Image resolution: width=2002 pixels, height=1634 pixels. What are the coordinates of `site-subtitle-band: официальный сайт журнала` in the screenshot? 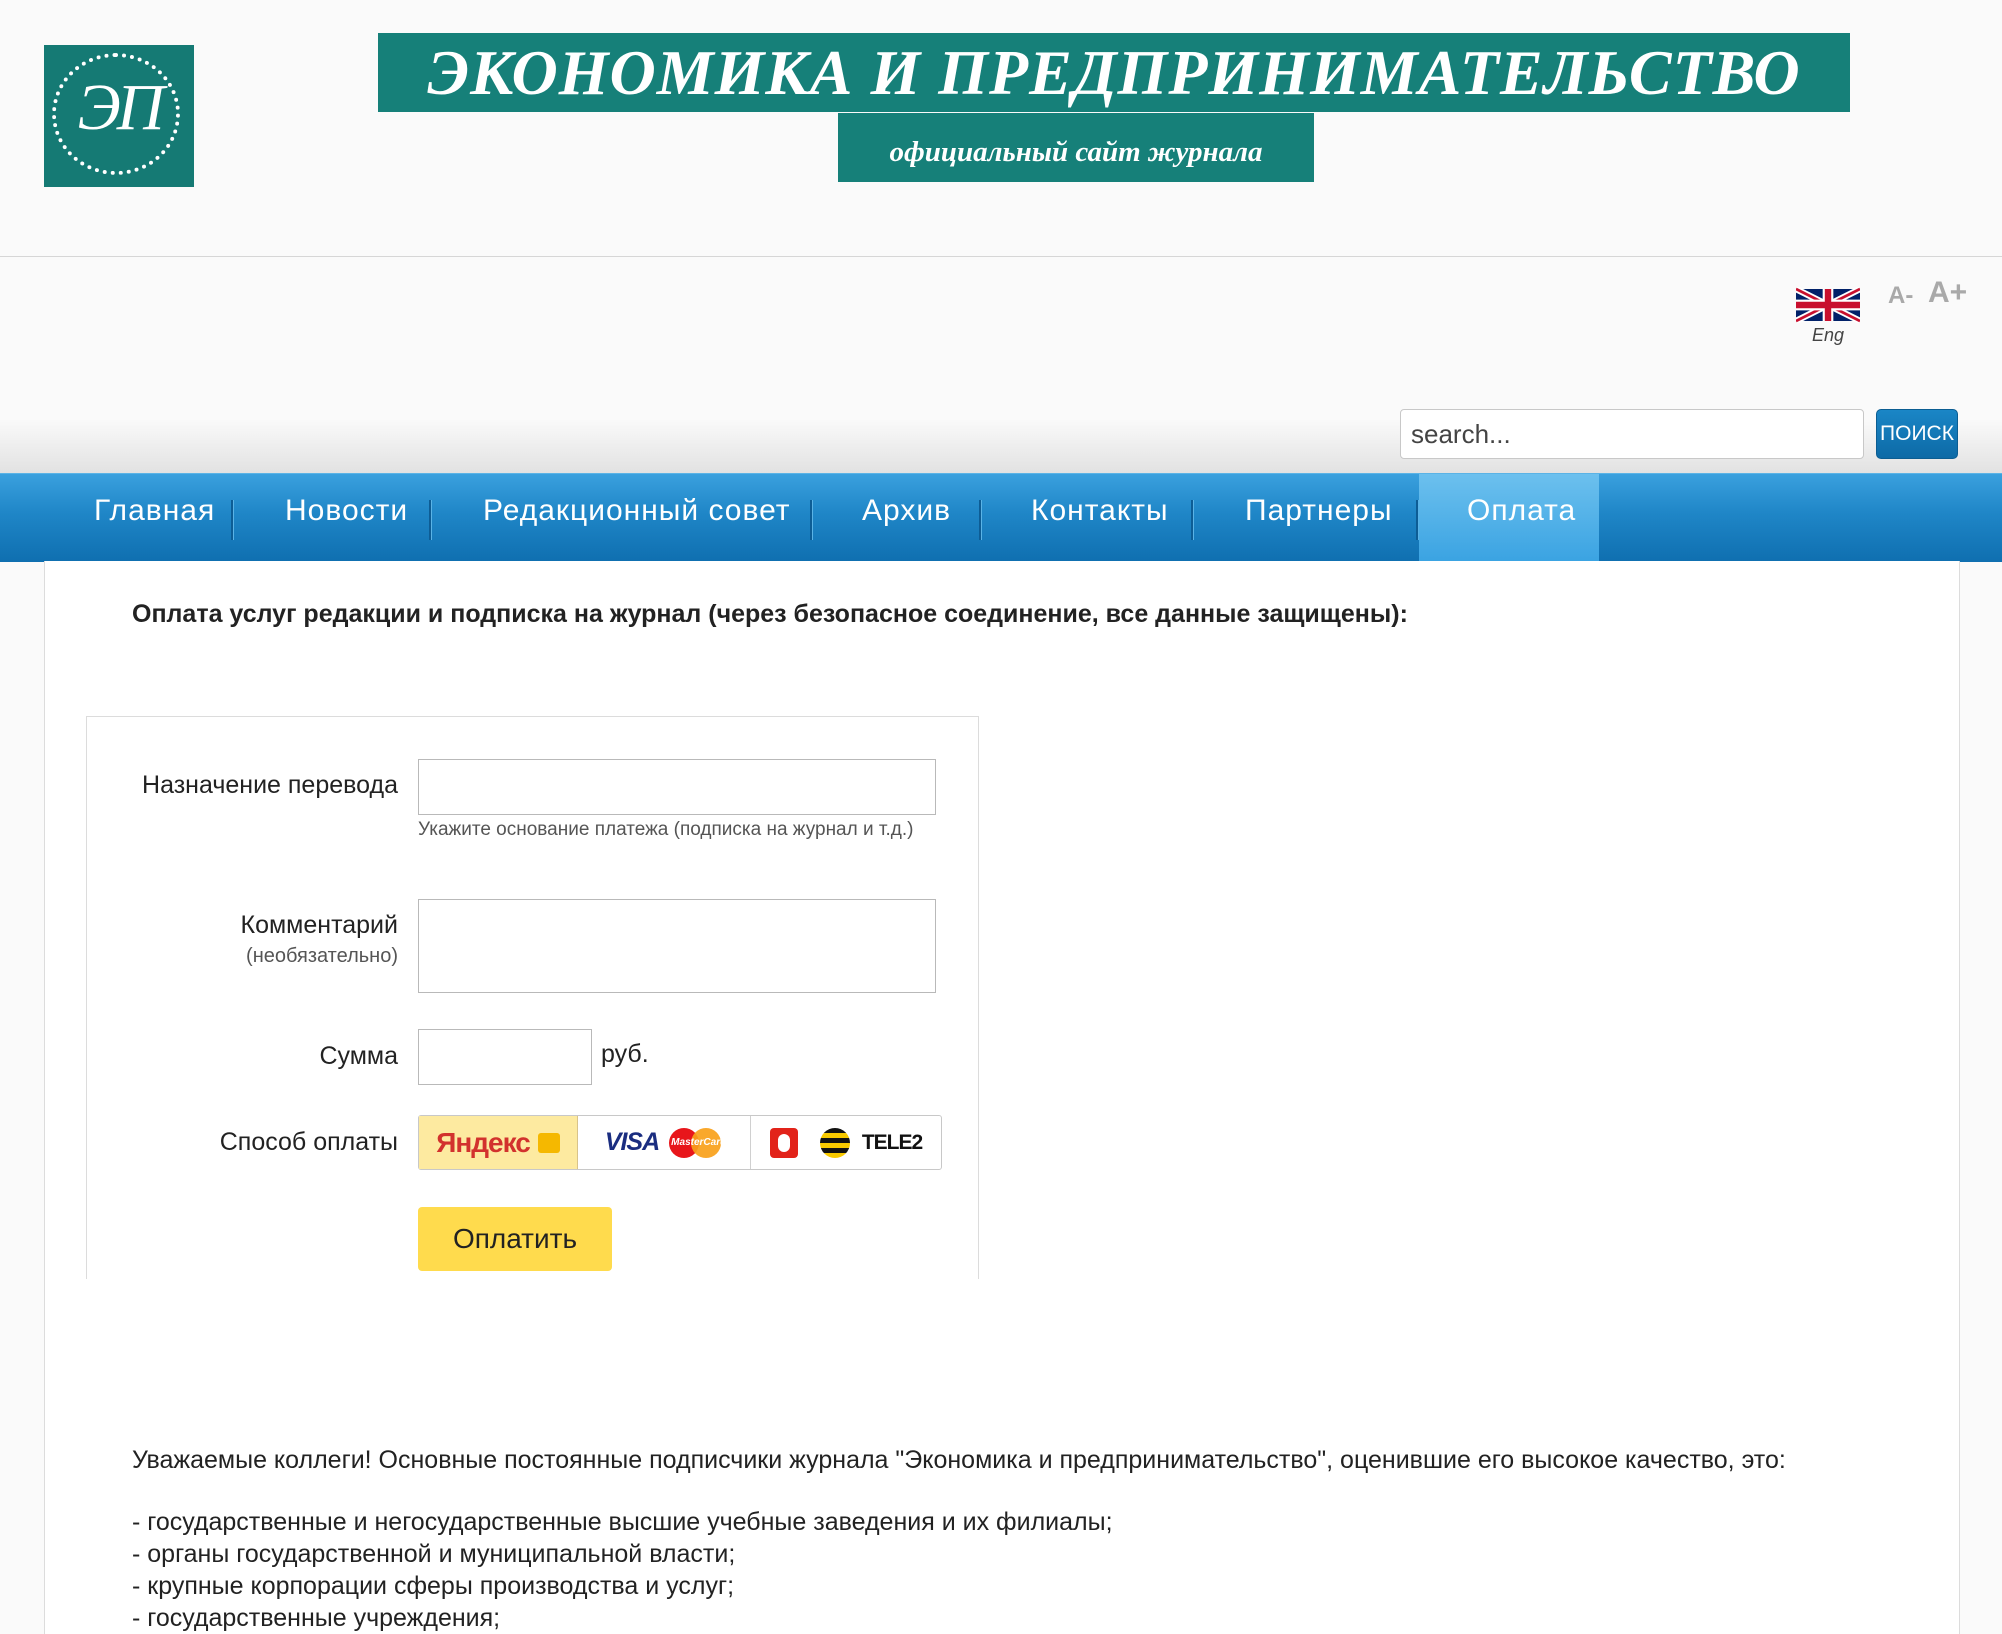 It's located at (1076, 147).